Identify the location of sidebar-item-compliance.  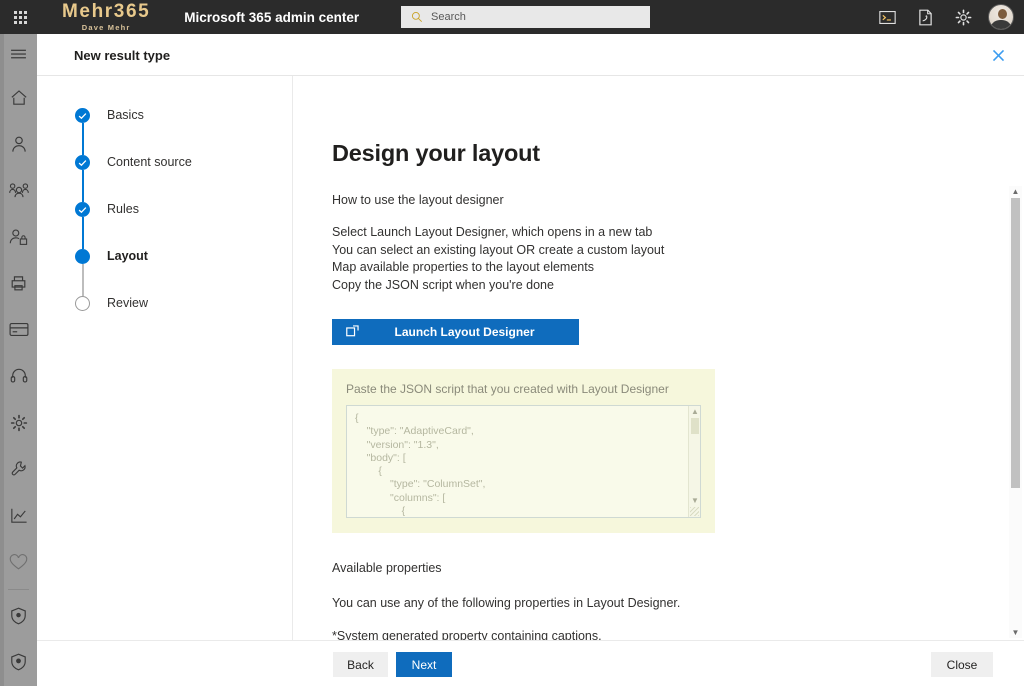
(18, 662).